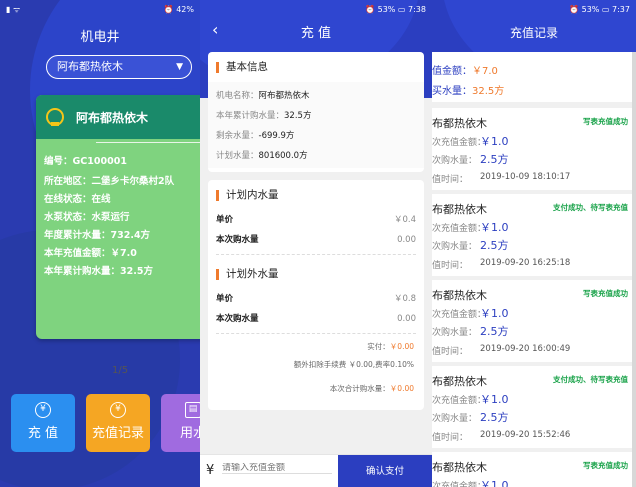 The width and height of the screenshot is (636, 487). I want to click on online-status: 在线状态：在线, so click(77, 199).